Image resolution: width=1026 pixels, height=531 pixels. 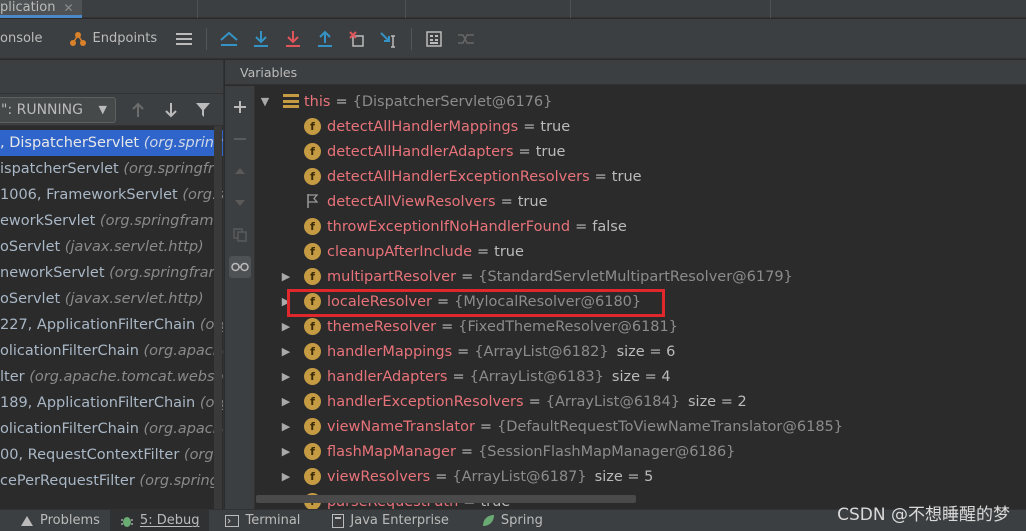 I want to click on tab-divider, so click(x=770, y=9).